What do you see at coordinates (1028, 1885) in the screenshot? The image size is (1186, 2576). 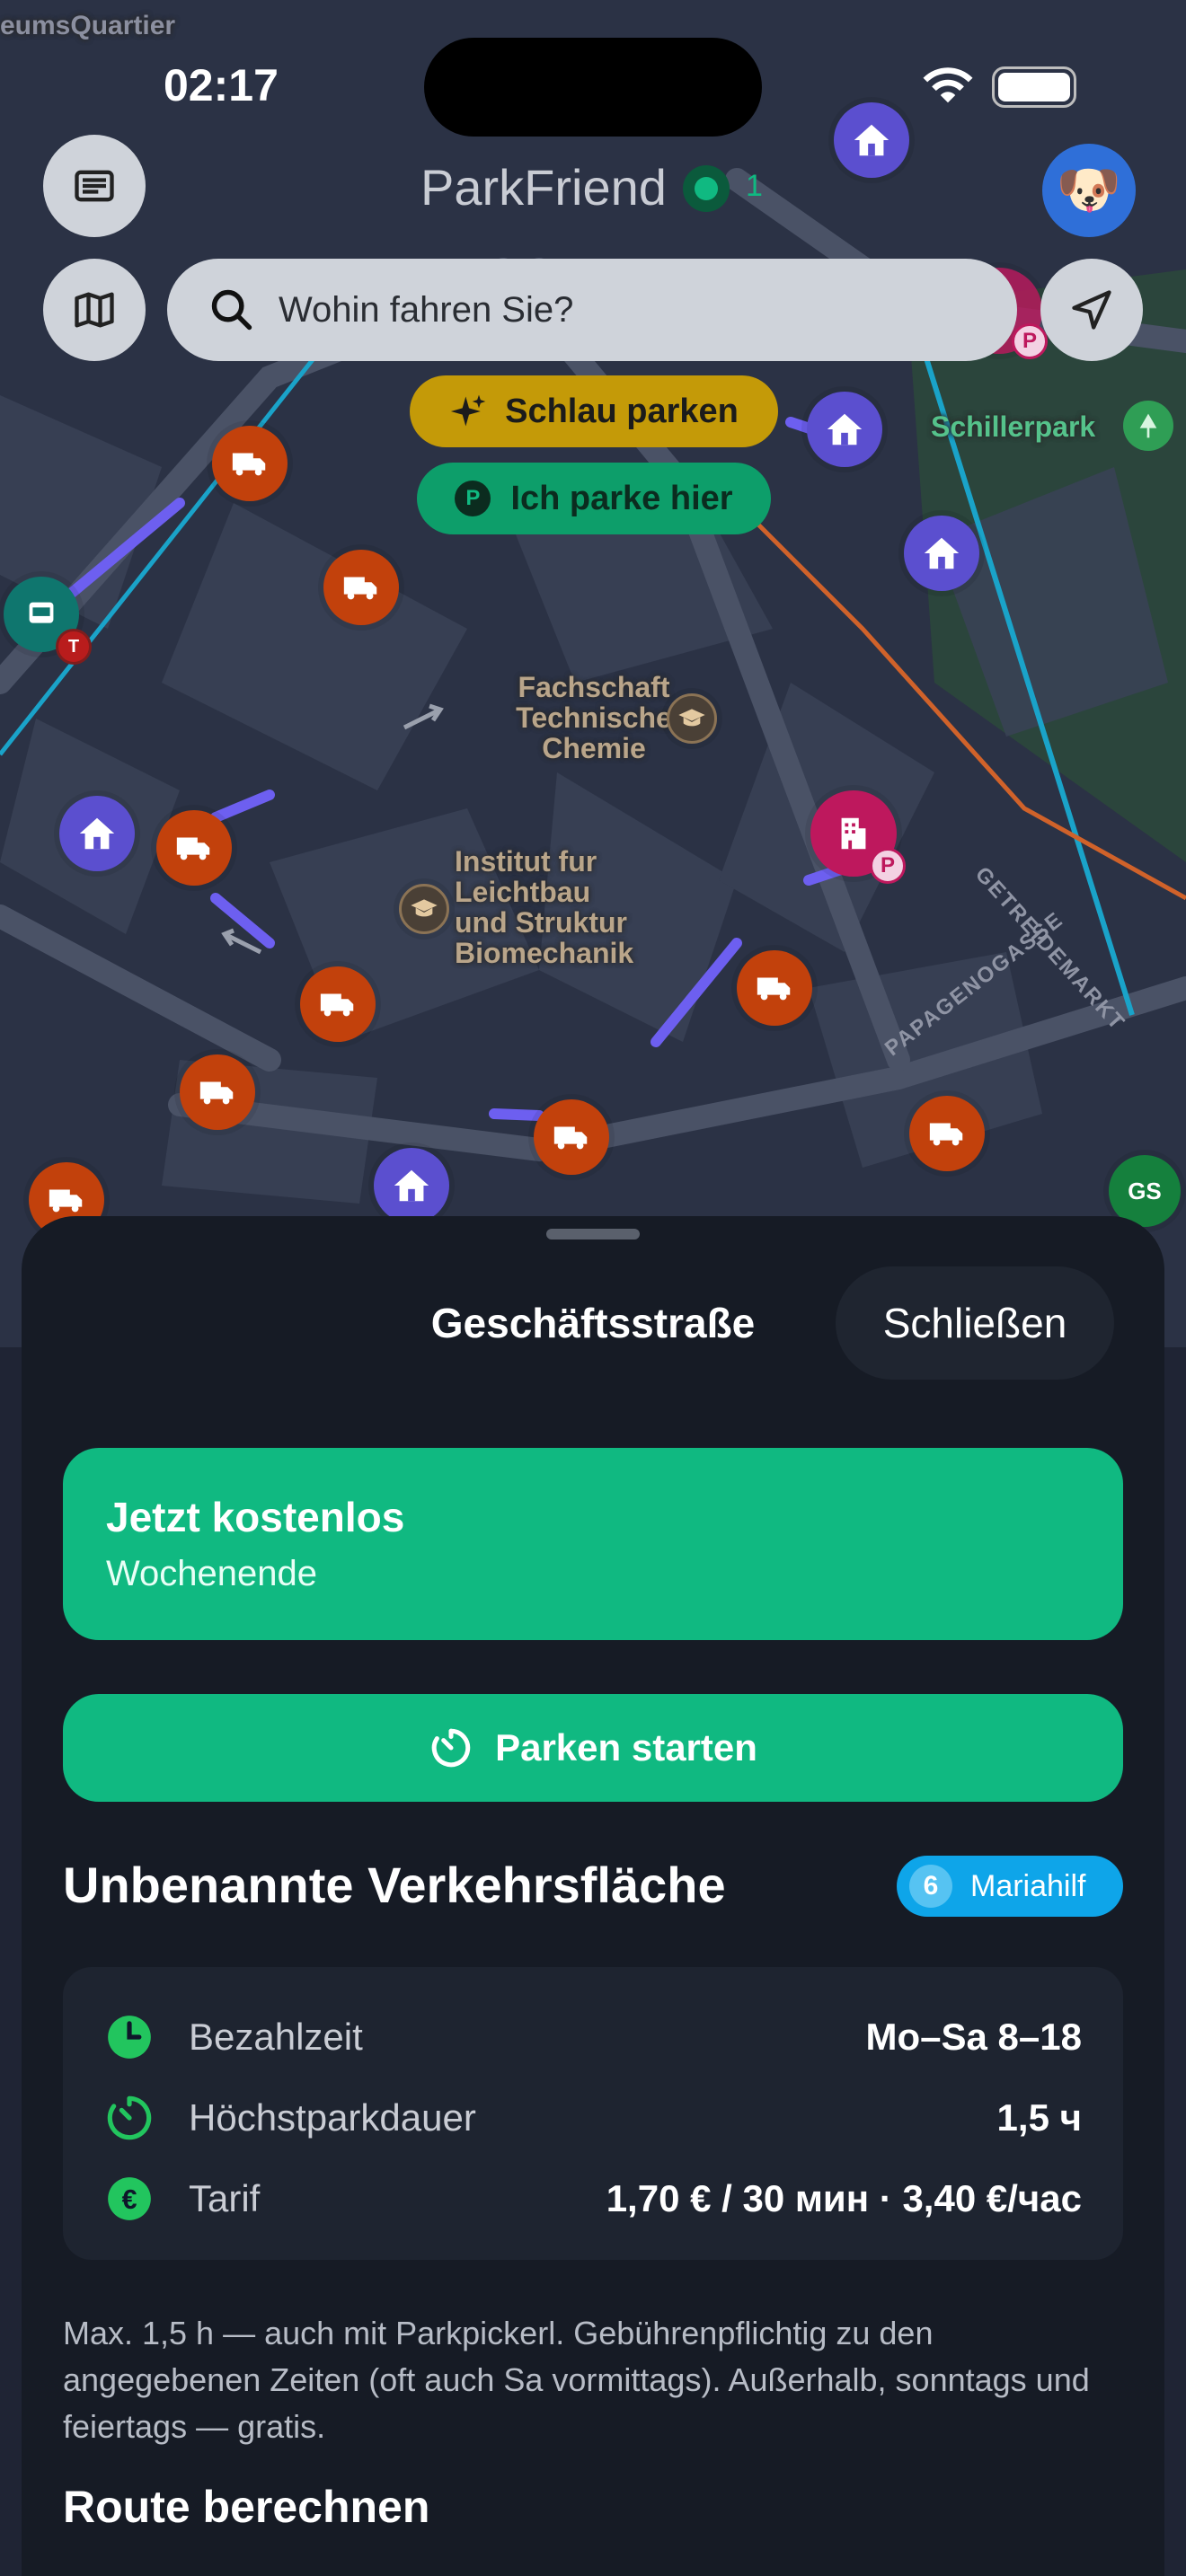 I see `district-name: Mariahilf` at bounding box center [1028, 1885].